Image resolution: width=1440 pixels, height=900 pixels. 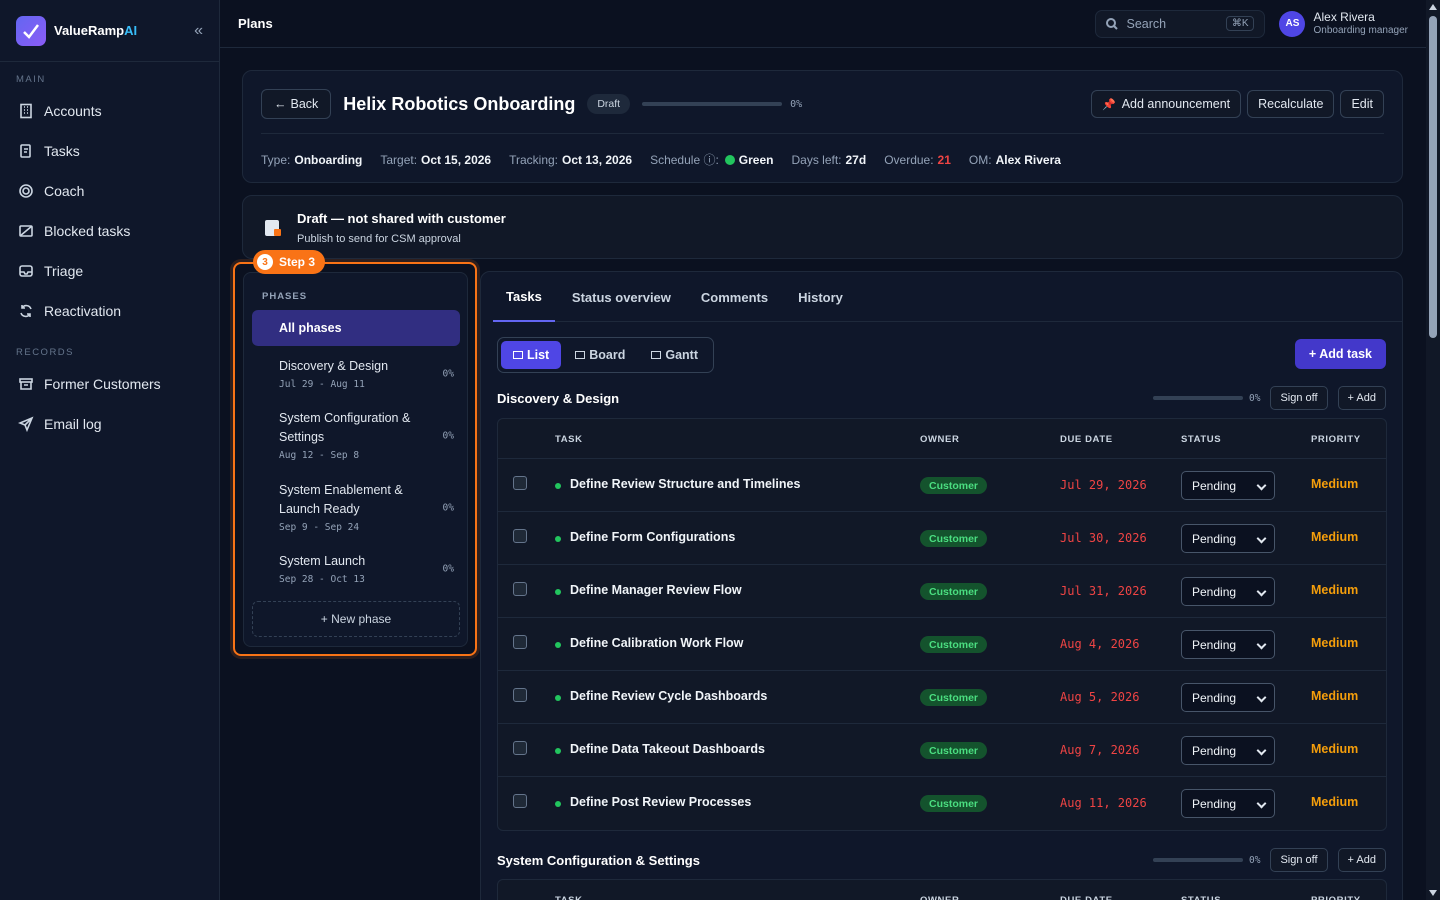 What do you see at coordinates (45, 352) in the screenshot?
I see `section-label-records: RECORDS` at bounding box center [45, 352].